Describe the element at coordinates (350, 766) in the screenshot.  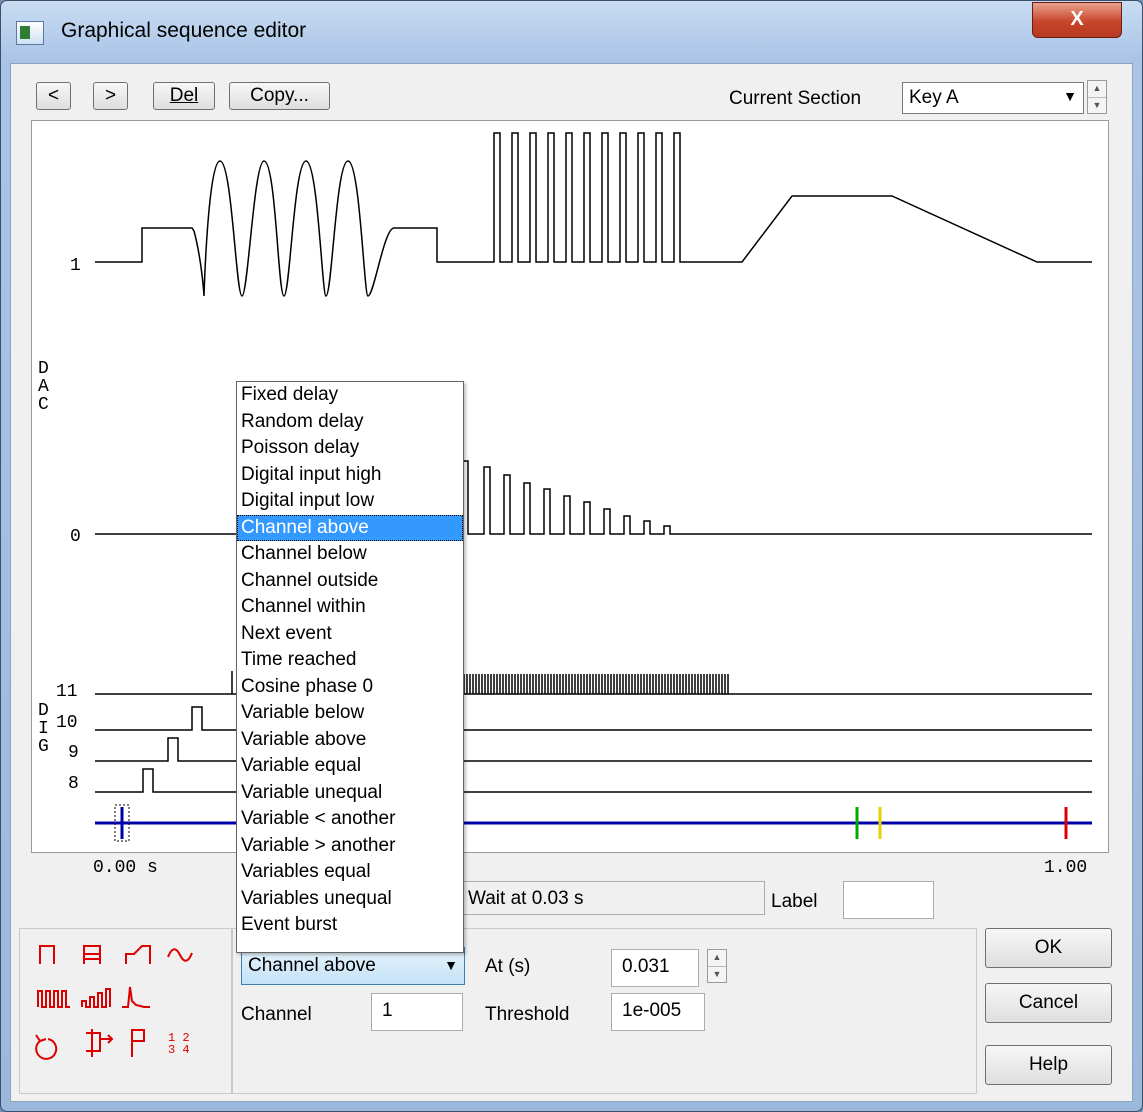
I see `dropdown-option: Variable equal` at that location.